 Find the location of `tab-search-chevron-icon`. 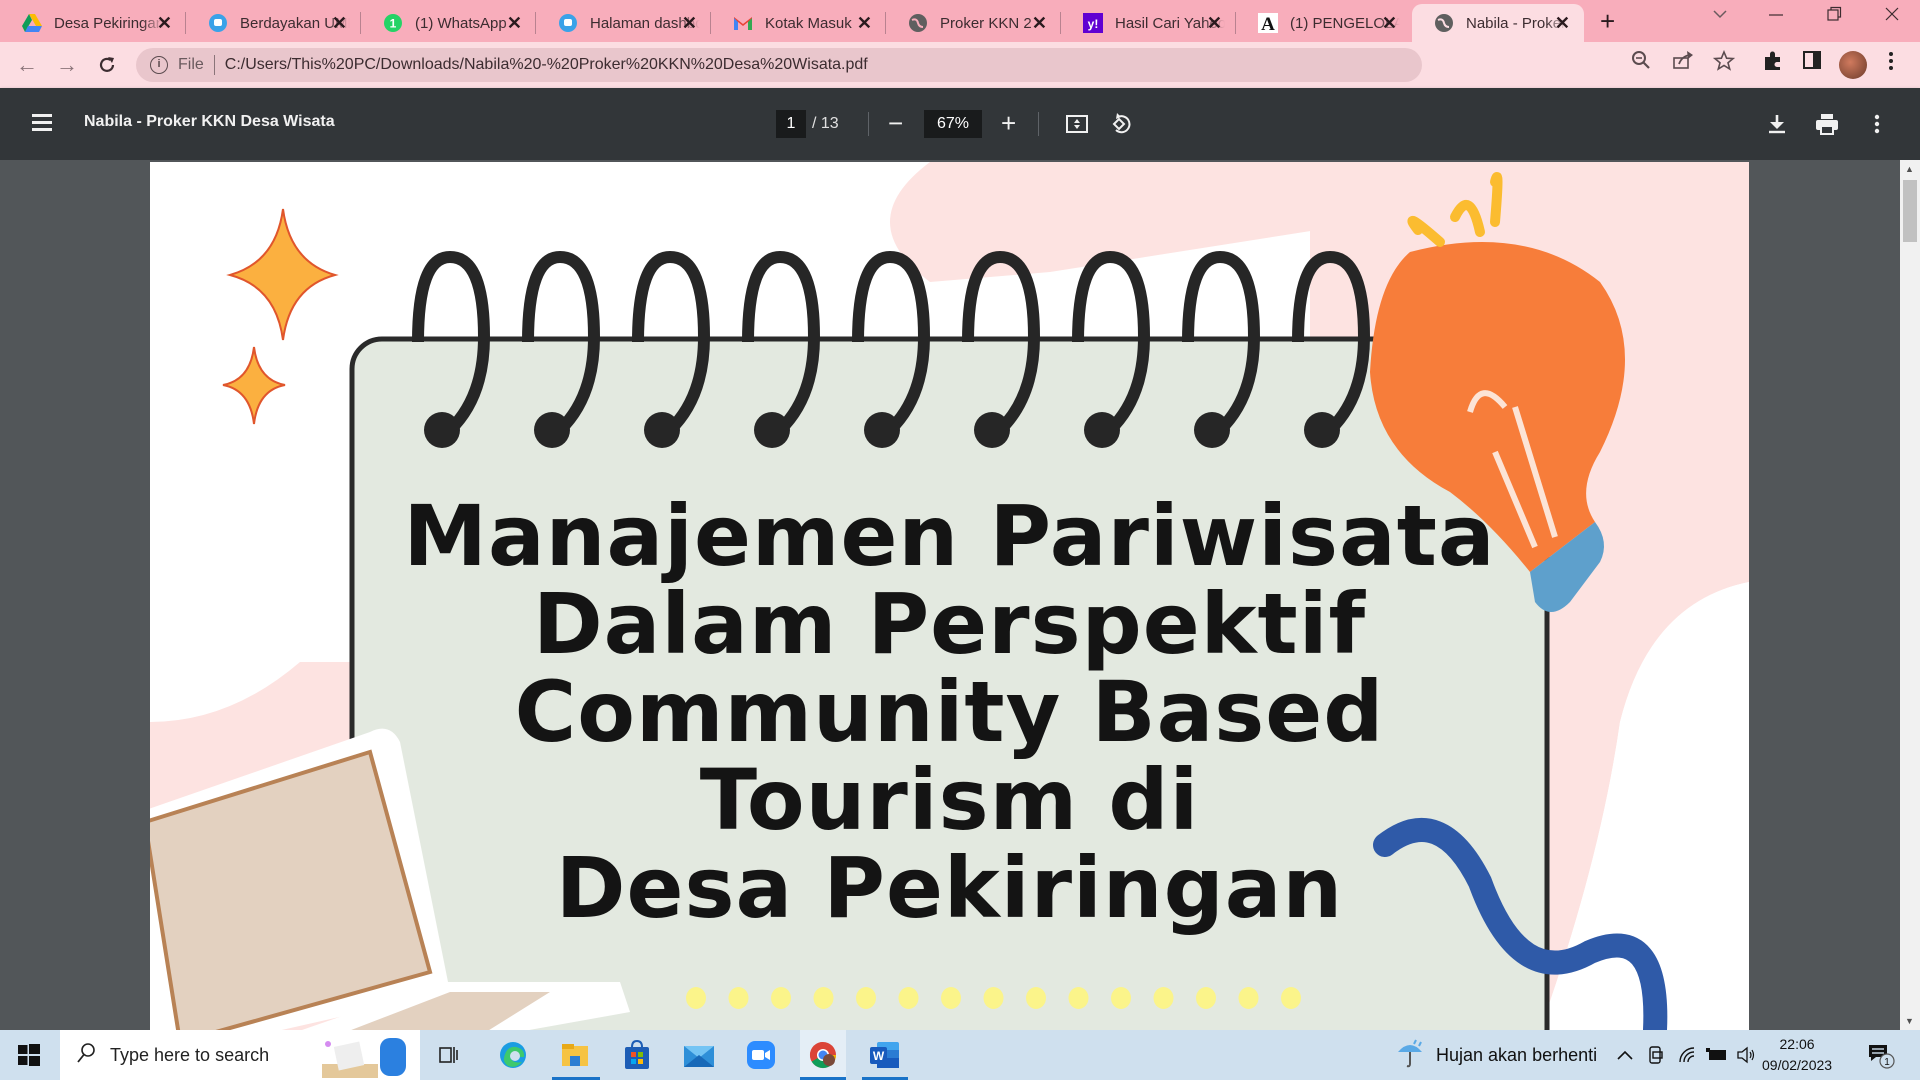

tab-search-chevron-icon is located at coordinates (1720, 16).